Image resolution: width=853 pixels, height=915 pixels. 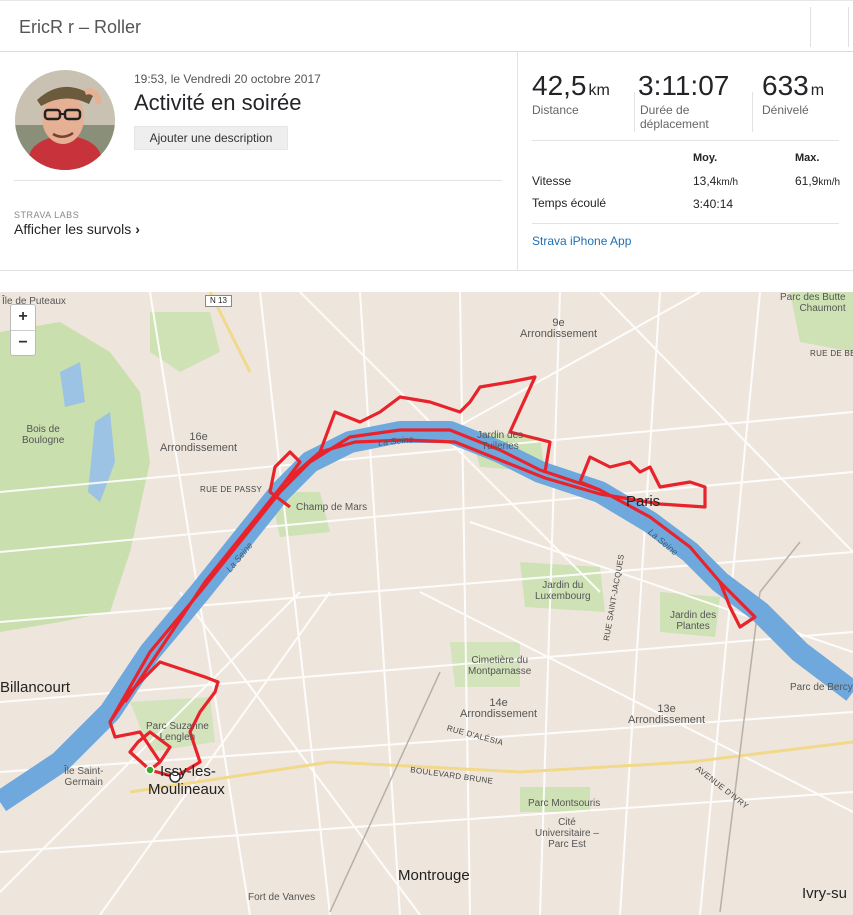 What do you see at coordinates (552, 181) in the screenshot?
I see `speed-label: Vitesse` at bounding box center [552, 181].